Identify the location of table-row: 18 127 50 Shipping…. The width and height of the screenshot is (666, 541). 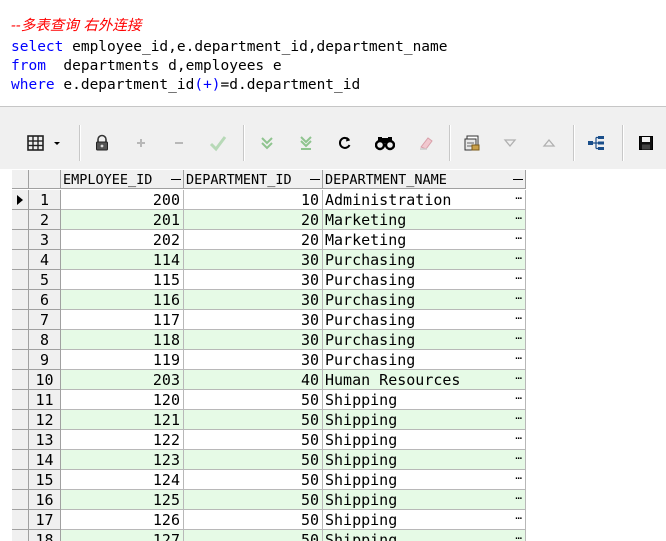
(270, 535).